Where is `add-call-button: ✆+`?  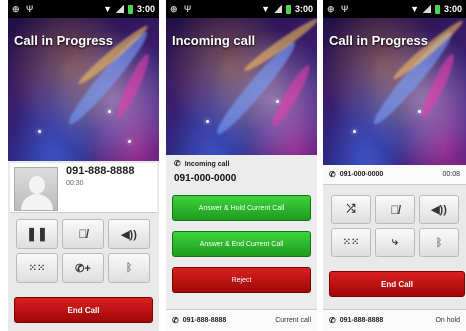 add-call-button: ✆+ is located at coordinates (83, 268).